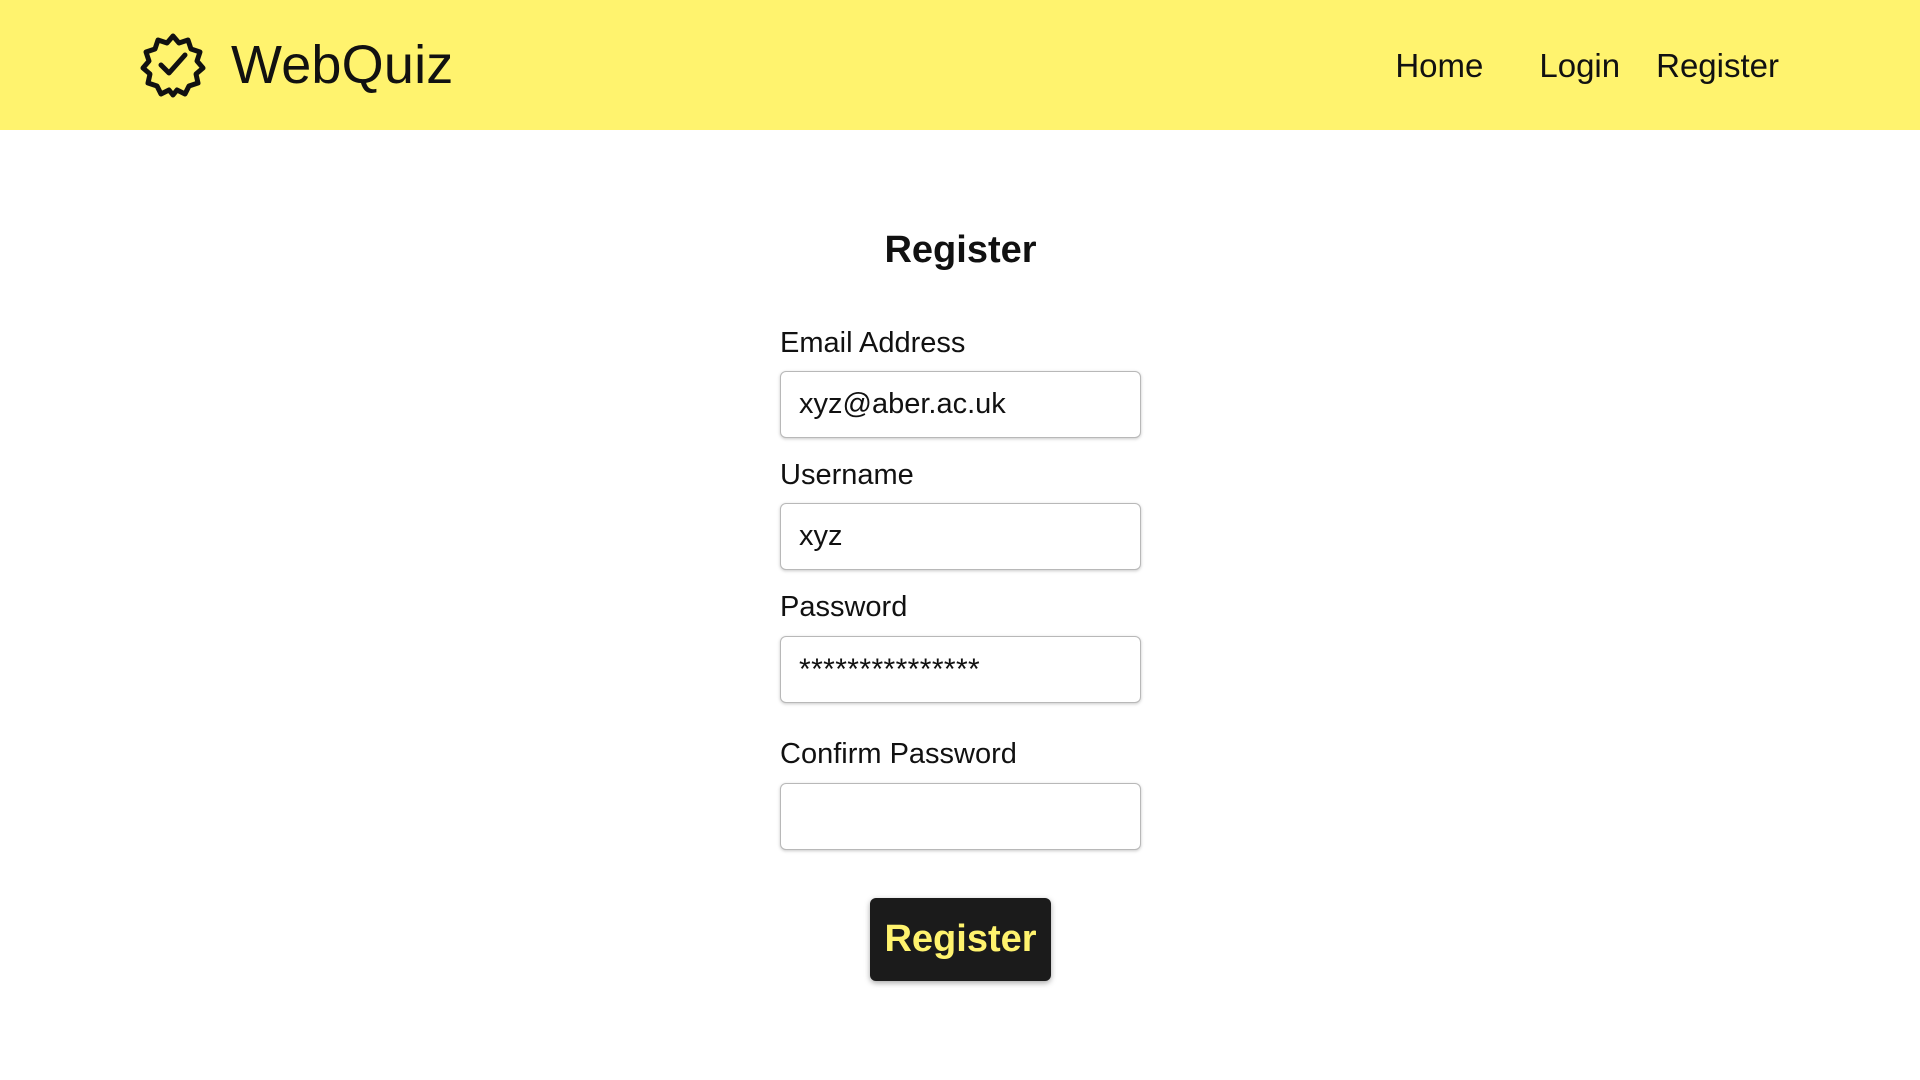 The width and height of the screenshot is (1920, 1080). What do you see at coordinates (173, 65) in the screenshot?
I see `badge-check-icon` at bounding box center [173, 65].